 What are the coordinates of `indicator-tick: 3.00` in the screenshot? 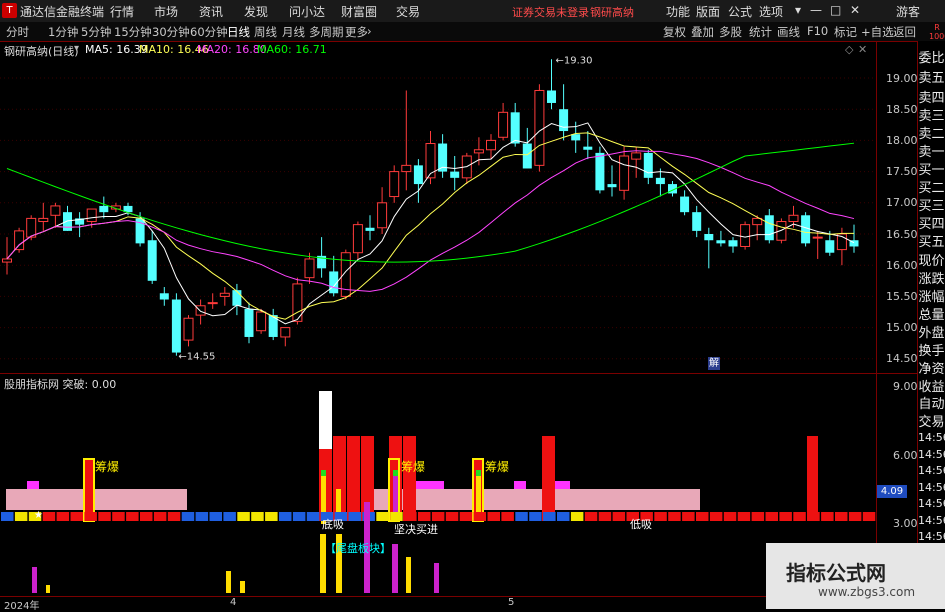 It's located at (905, 523).